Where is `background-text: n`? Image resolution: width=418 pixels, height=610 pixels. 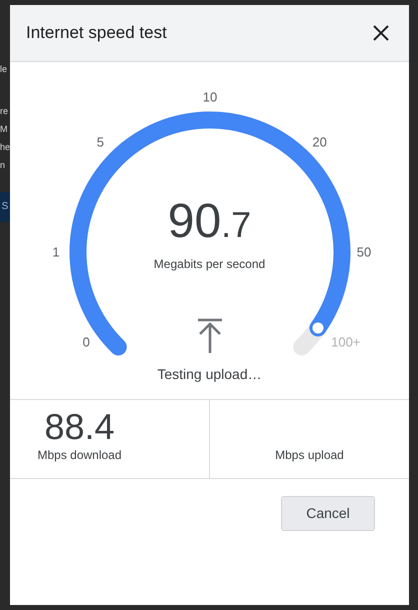 background-text: n is located at coordinates (3, 165).